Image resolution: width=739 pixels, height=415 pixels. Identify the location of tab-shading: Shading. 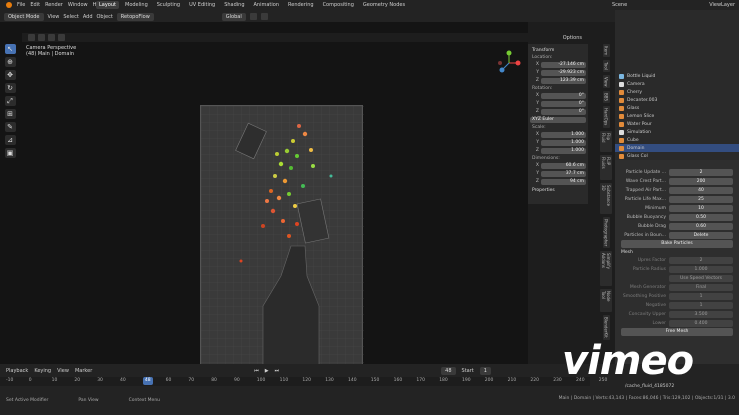
(234, 5).